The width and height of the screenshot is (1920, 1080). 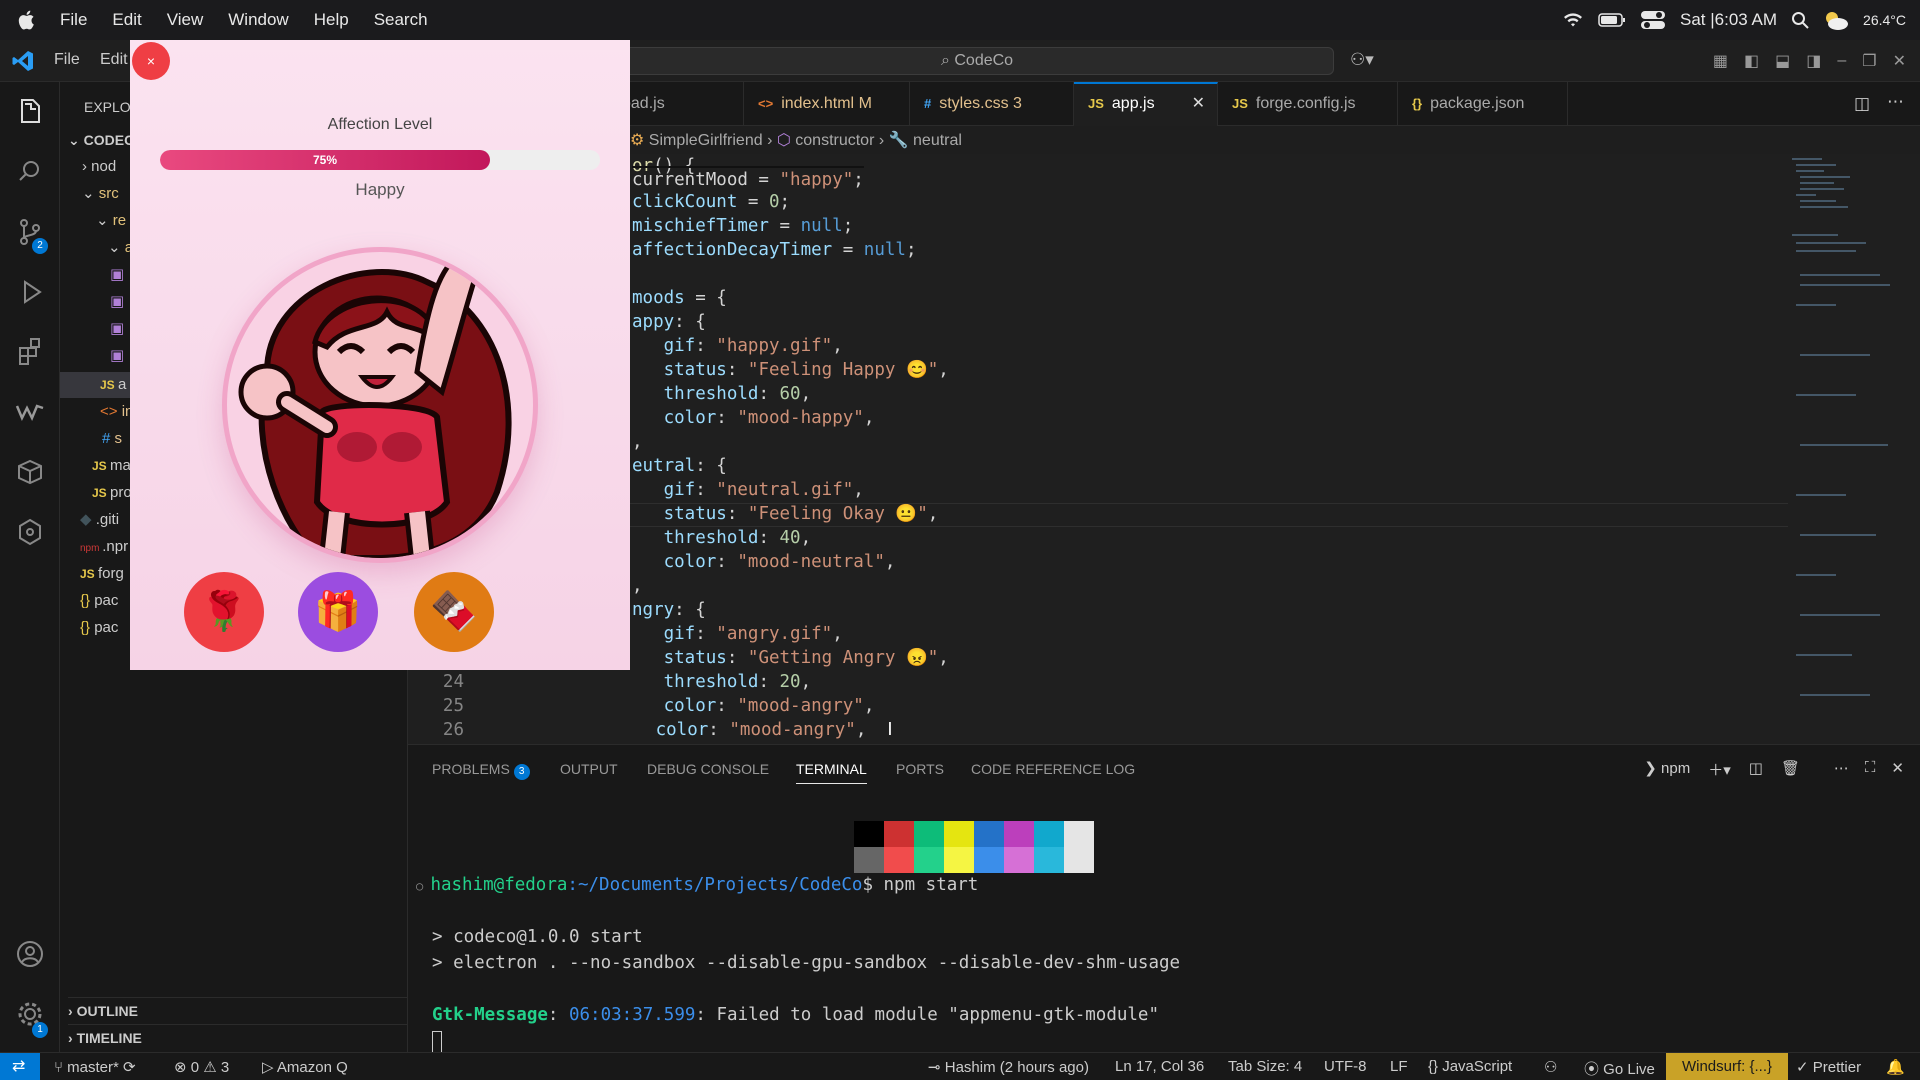 What do you see at coordinates (100, 194) in the screenshot?
I see `tree-item-src: ⌄ src` at bounding box center [100, 194].